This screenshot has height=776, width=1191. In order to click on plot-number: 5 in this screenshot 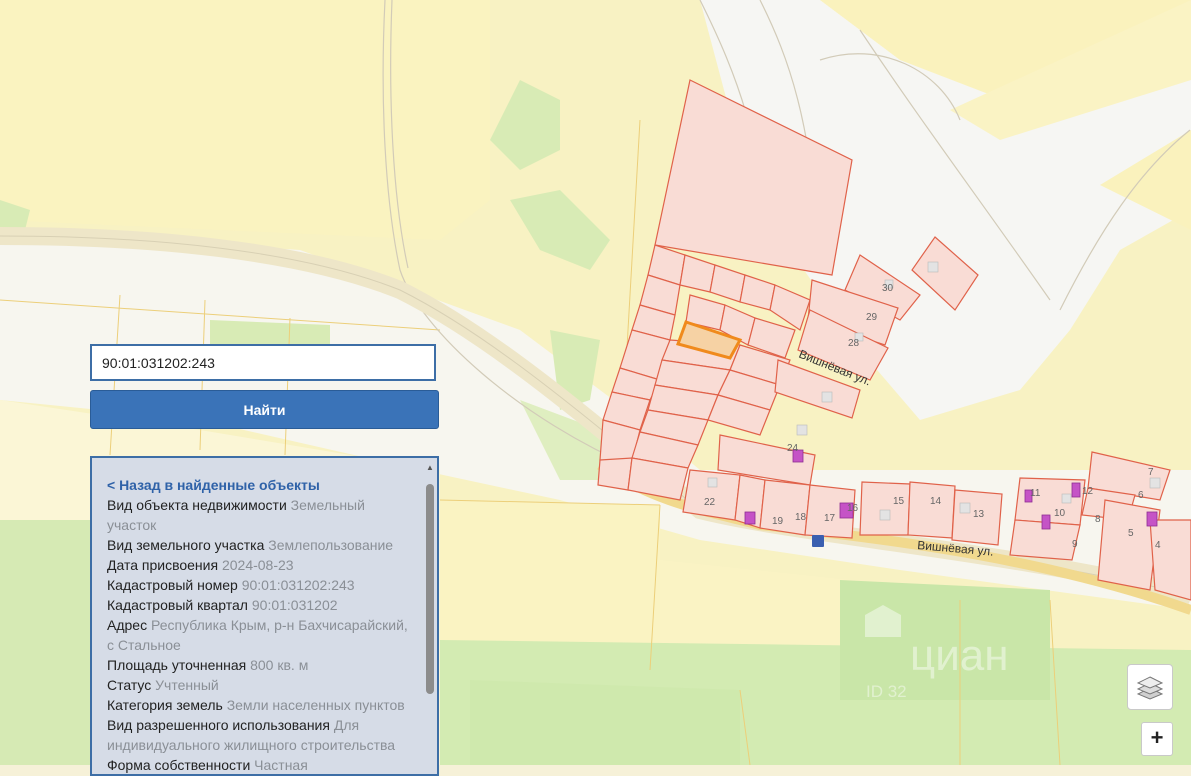, I will do `click(1131, 533)`.